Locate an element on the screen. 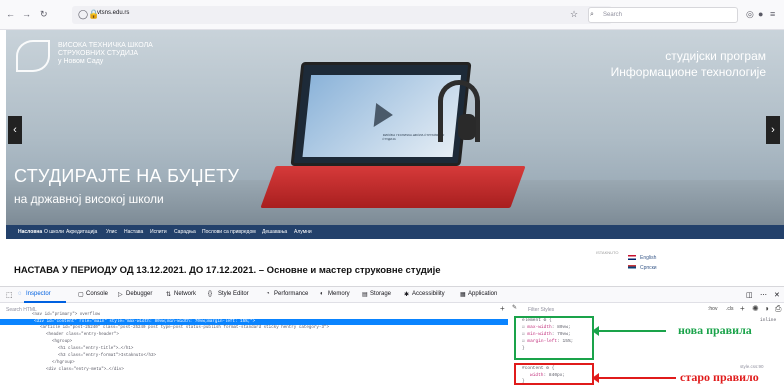 The width and height of the screenshot is (784, 385). active-tab-indicator is located at coordinates (45, 302).